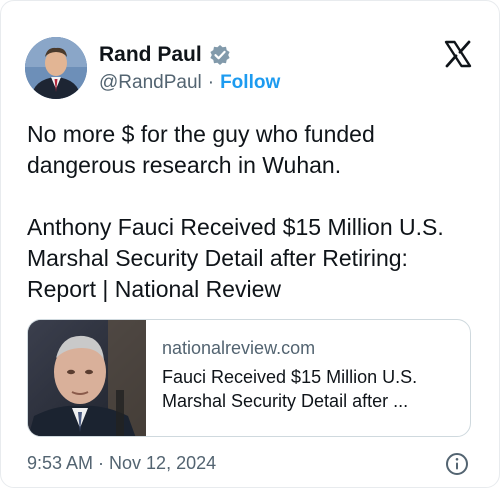  I want to click on verified-badge-icon, so click(220, 55).